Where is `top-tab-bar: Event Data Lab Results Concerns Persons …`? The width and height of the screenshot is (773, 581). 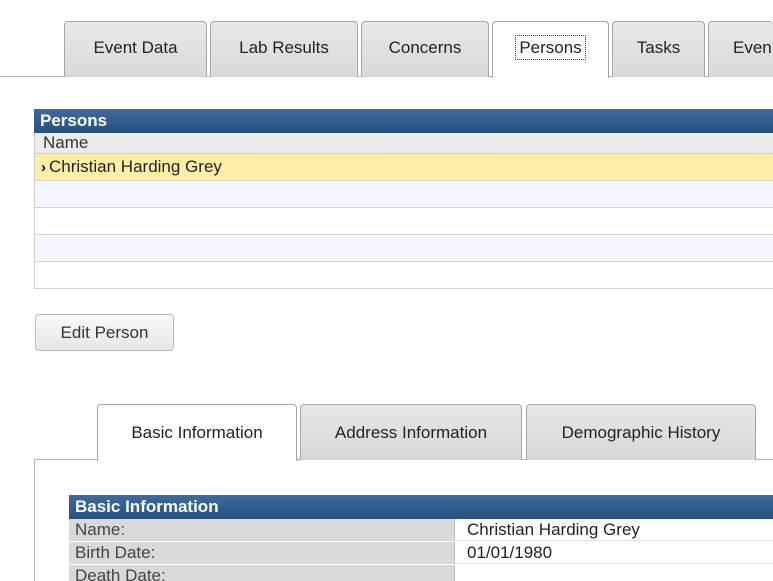 top-tab-bar: Event Data Lab Results Concerns Persons … is located at coordinates (386, 39).